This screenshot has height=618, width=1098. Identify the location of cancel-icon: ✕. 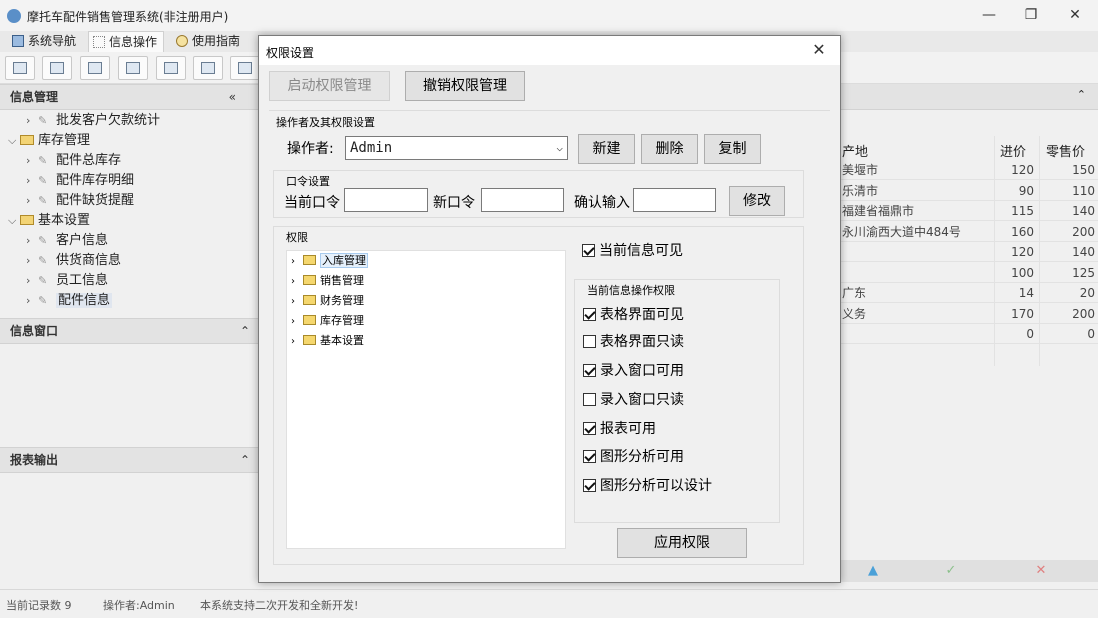
(1041, 571).